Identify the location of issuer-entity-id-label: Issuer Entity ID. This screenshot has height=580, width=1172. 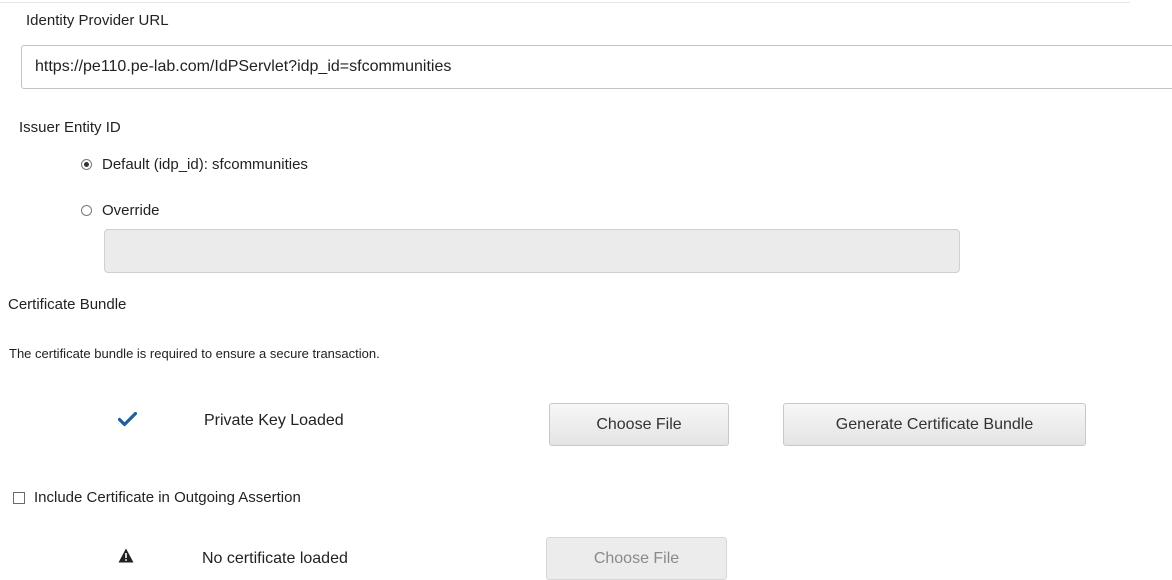
(70, 127).